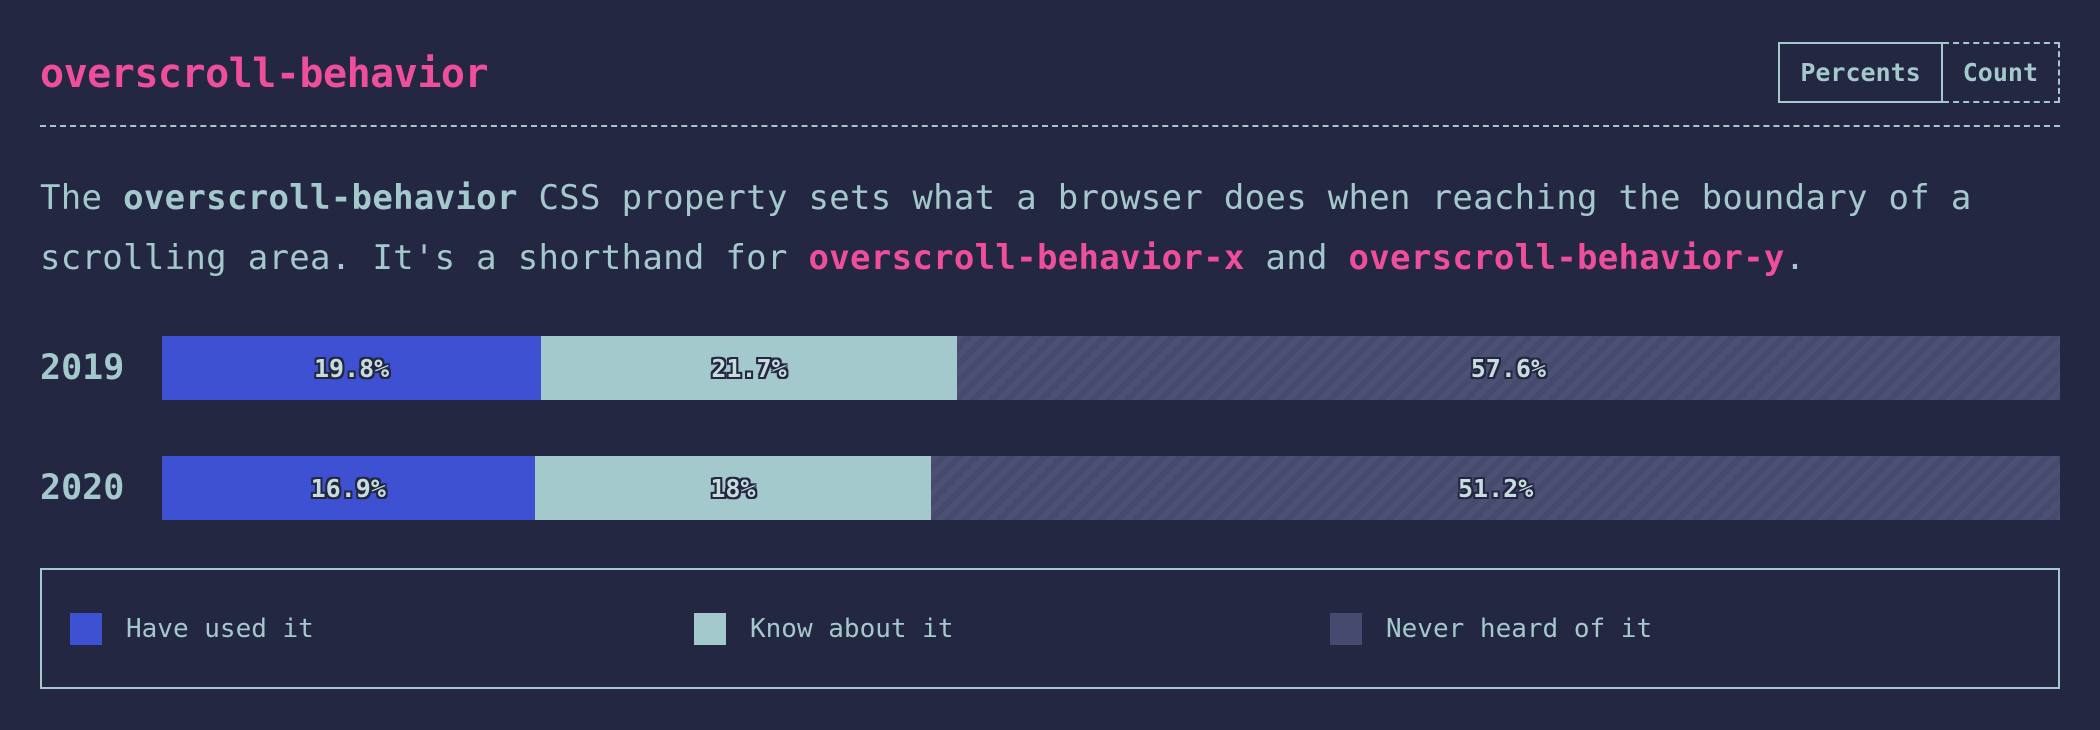 The image size is (2100, 730). What do you see at coordinates (1296, 258) in the screenshot?
I see `description-text-3: and` at bounding box center [1296, 258].